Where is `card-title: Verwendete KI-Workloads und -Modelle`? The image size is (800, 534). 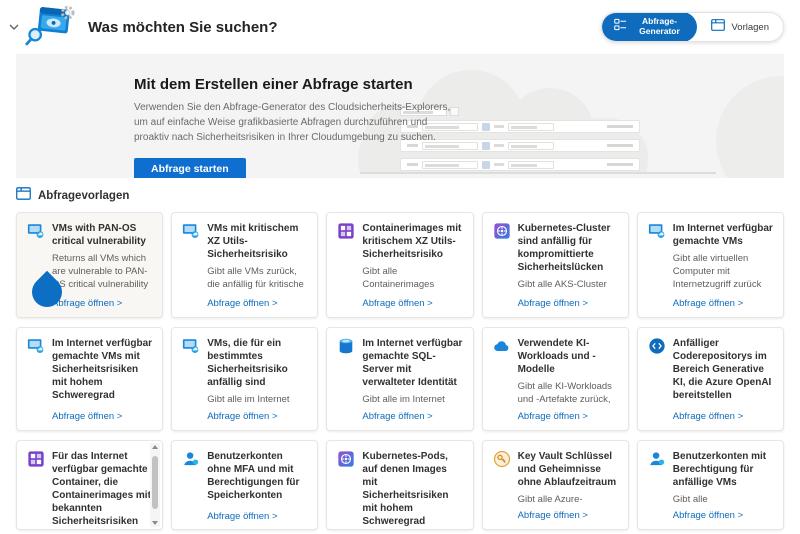 card-title: Verwendete KI-Workloads und -Modelle is located at coordinates (556, 356).